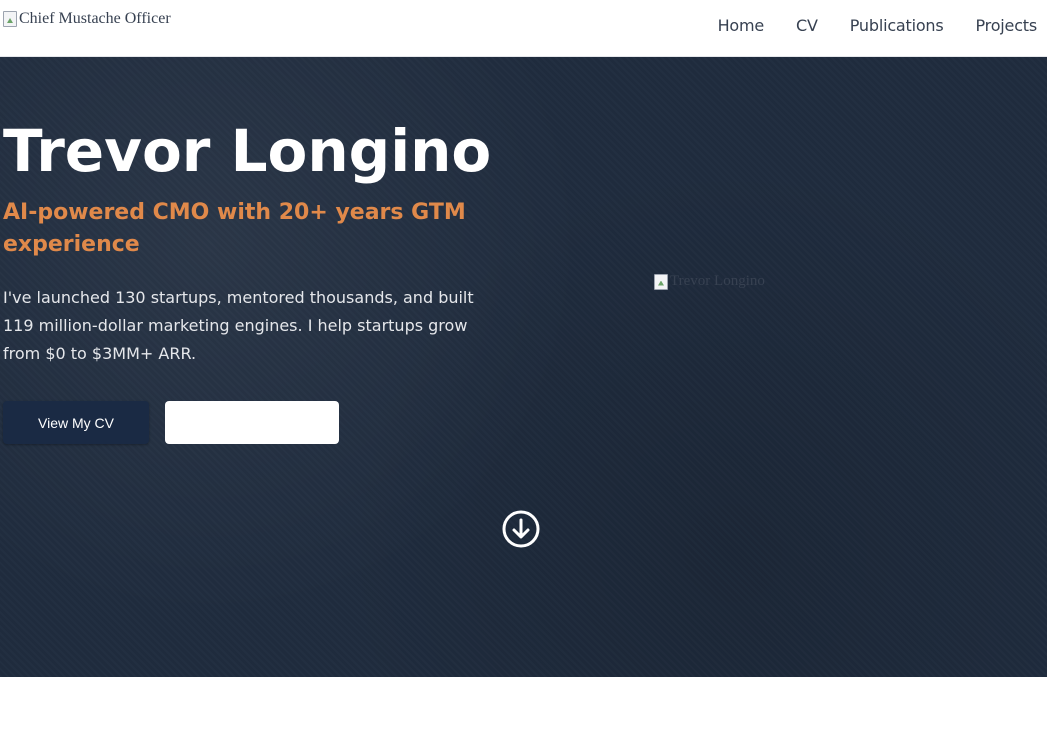 The image size is (1047, 742). Describe the element at coordinates (1007, 25) in the screenshot. I see `nav-link-projects: Projects` at that location.